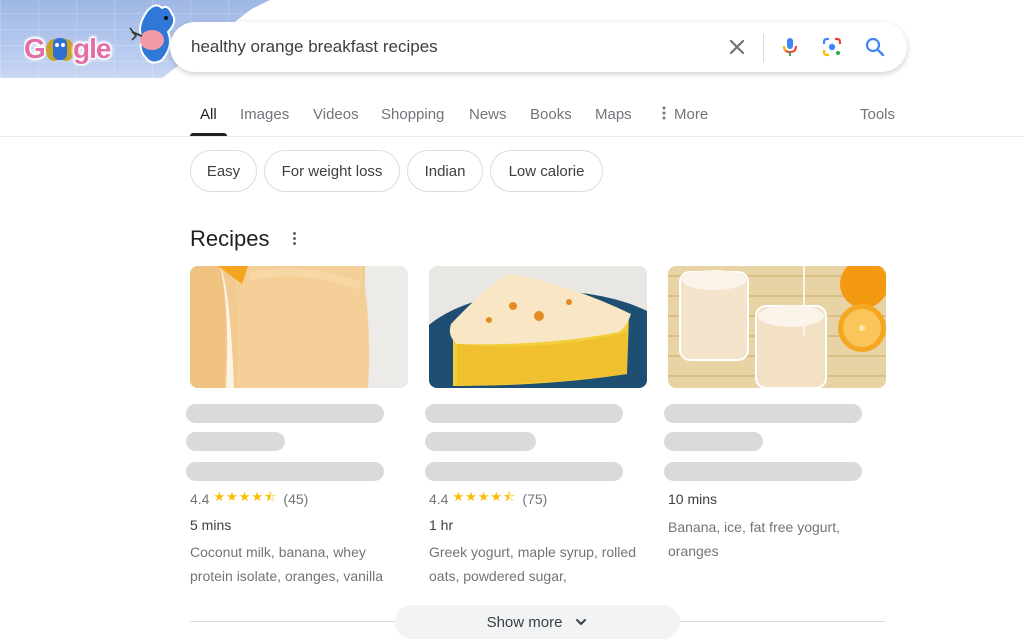 This screenshot has height=640, width=1024. I want to click on chip-indian: Indian, so click(445, 171).